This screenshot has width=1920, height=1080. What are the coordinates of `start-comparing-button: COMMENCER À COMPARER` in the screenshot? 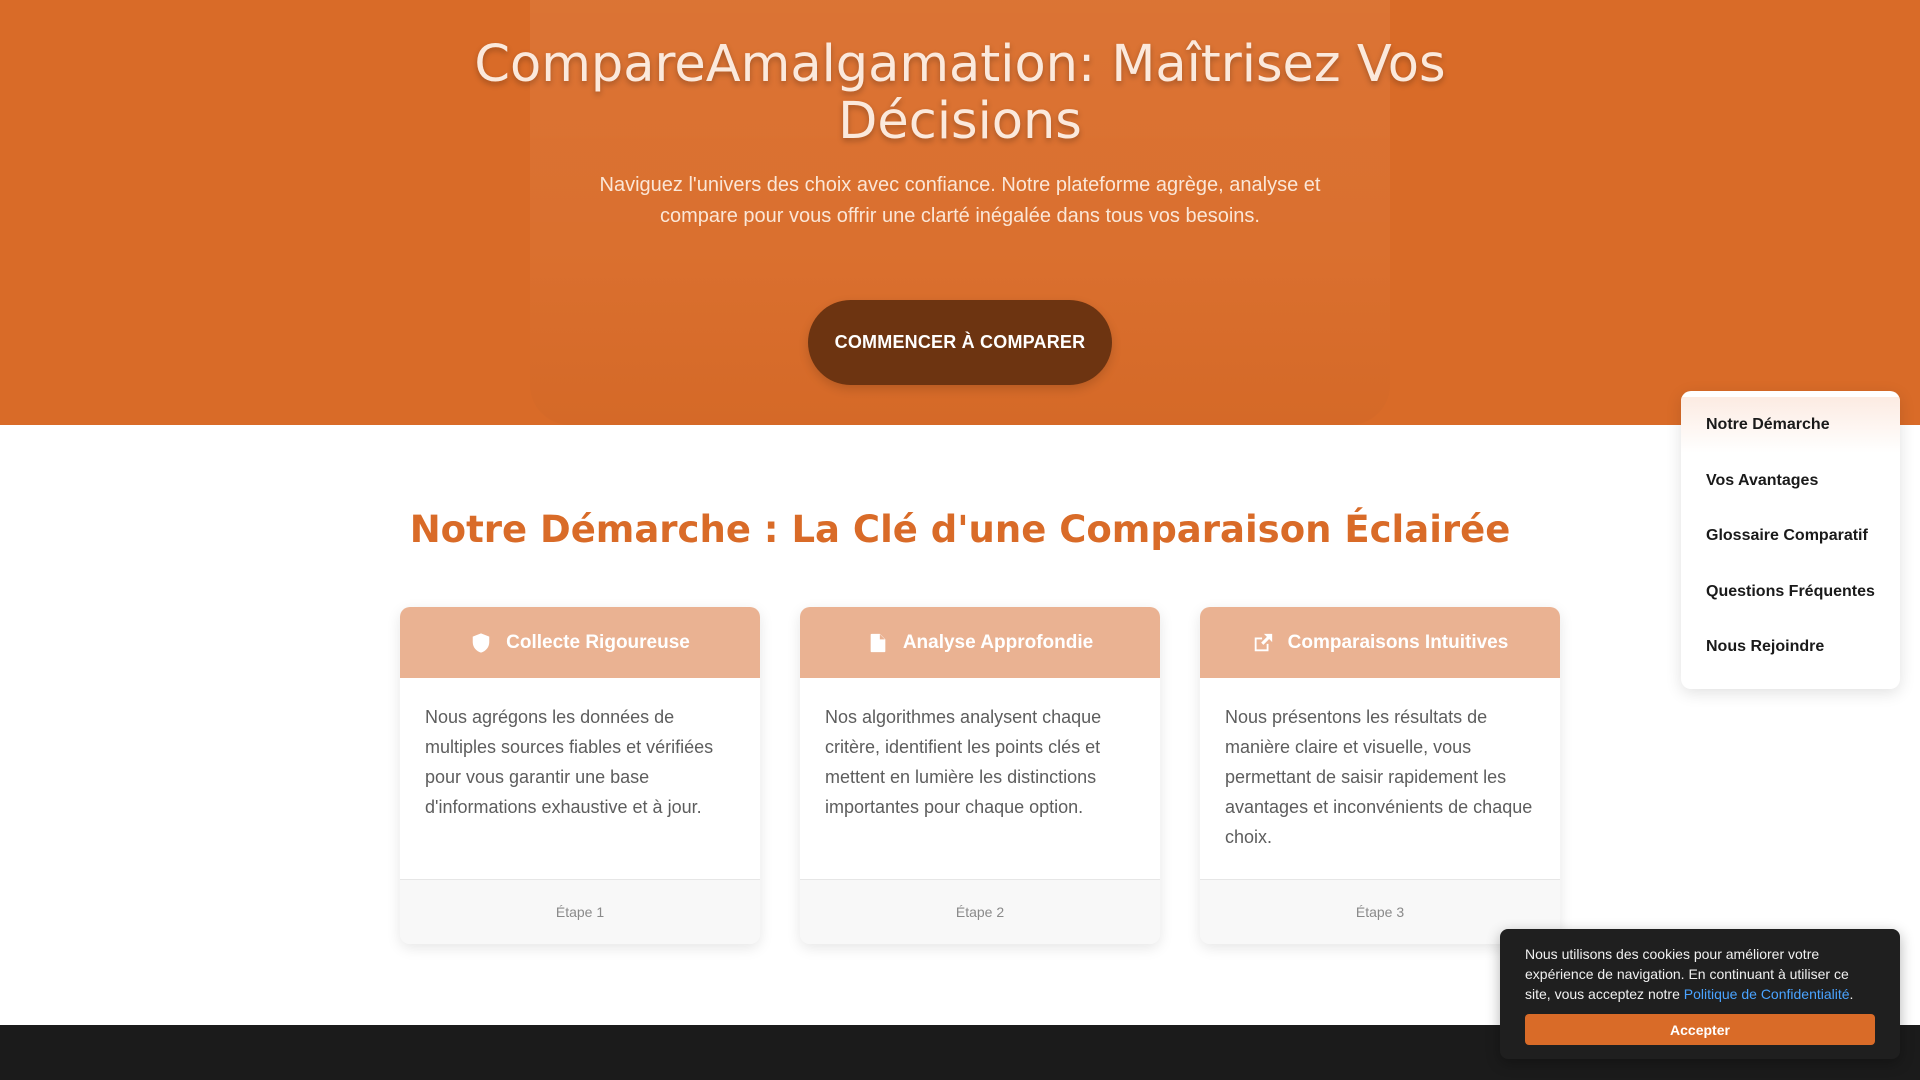 It's located at (960, 342).